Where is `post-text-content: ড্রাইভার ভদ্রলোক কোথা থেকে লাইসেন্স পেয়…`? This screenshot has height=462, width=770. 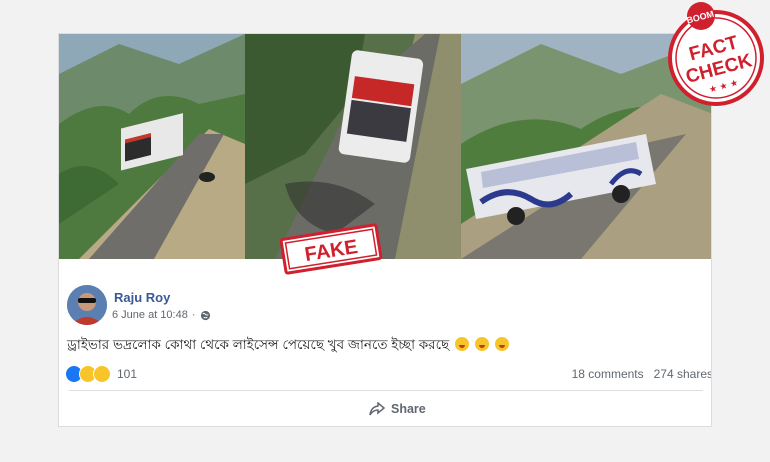
post-text-content: ড্রাইভার ভদ্রলোক কোথা থেকে লাইসেন্স পেয়… is located at coordinates (258, 344).